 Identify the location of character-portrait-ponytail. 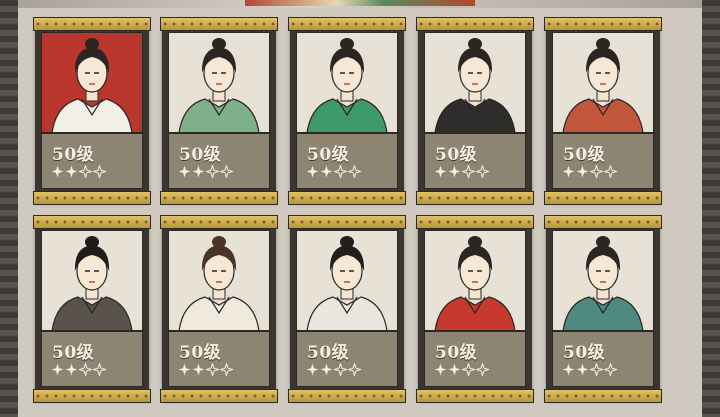
(347, 281).